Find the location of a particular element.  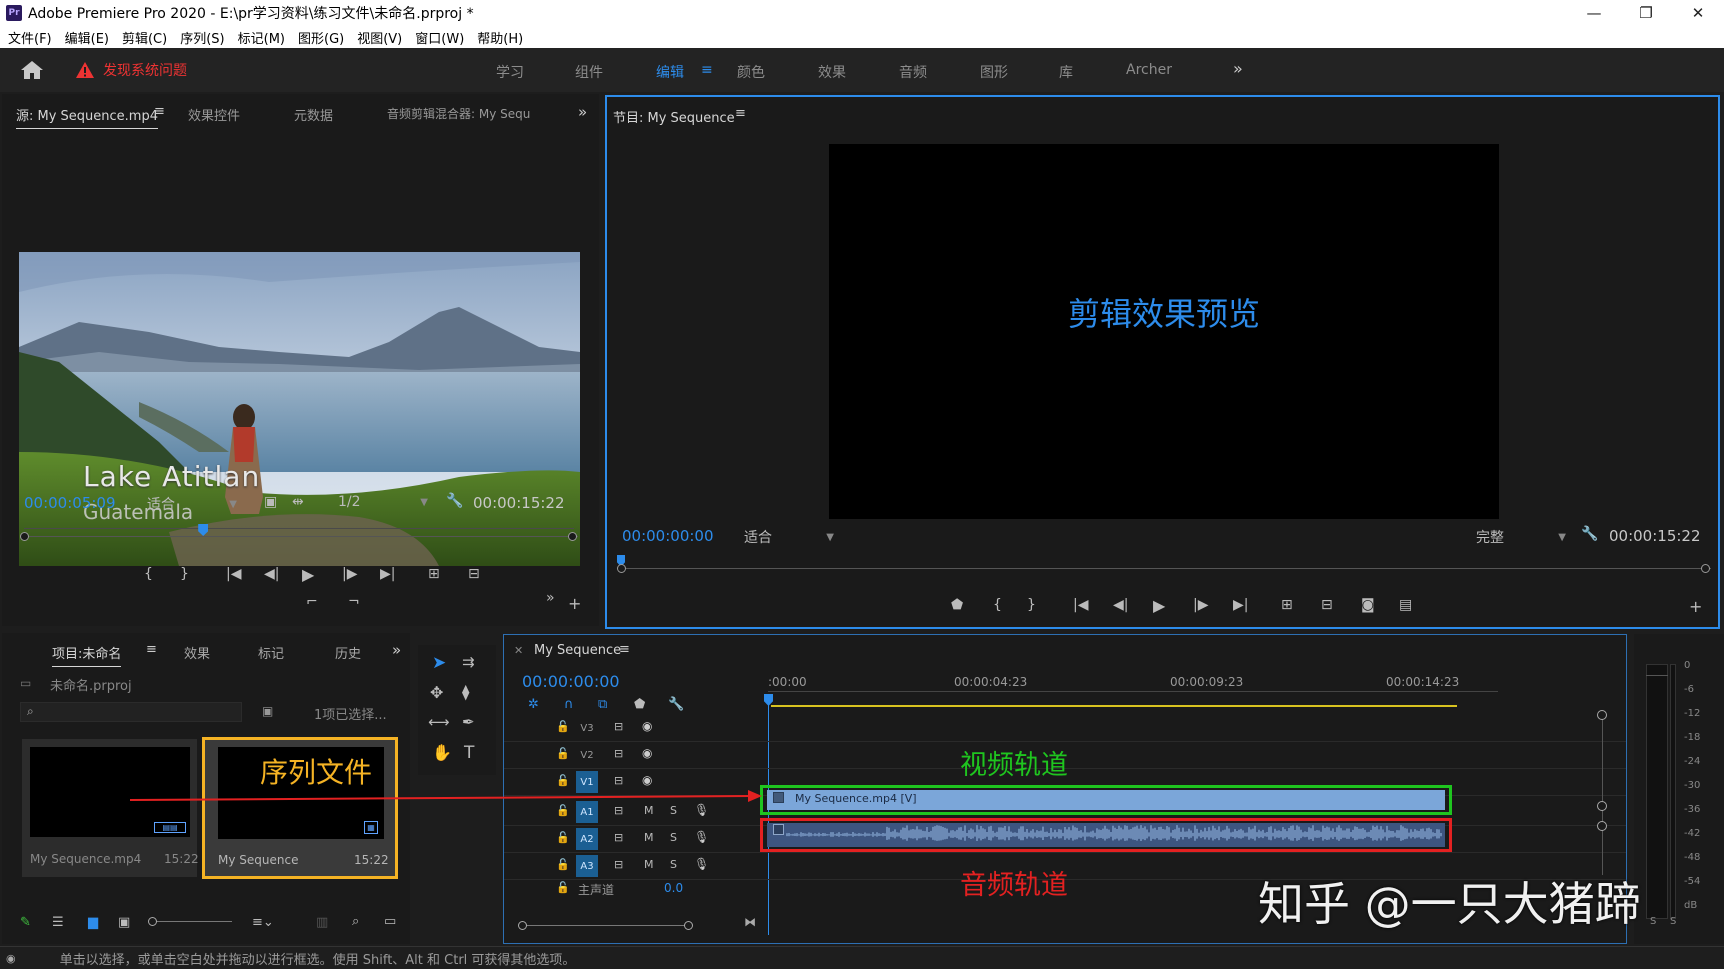

find-icon: ⌕ is located at coordinates (355, 921).